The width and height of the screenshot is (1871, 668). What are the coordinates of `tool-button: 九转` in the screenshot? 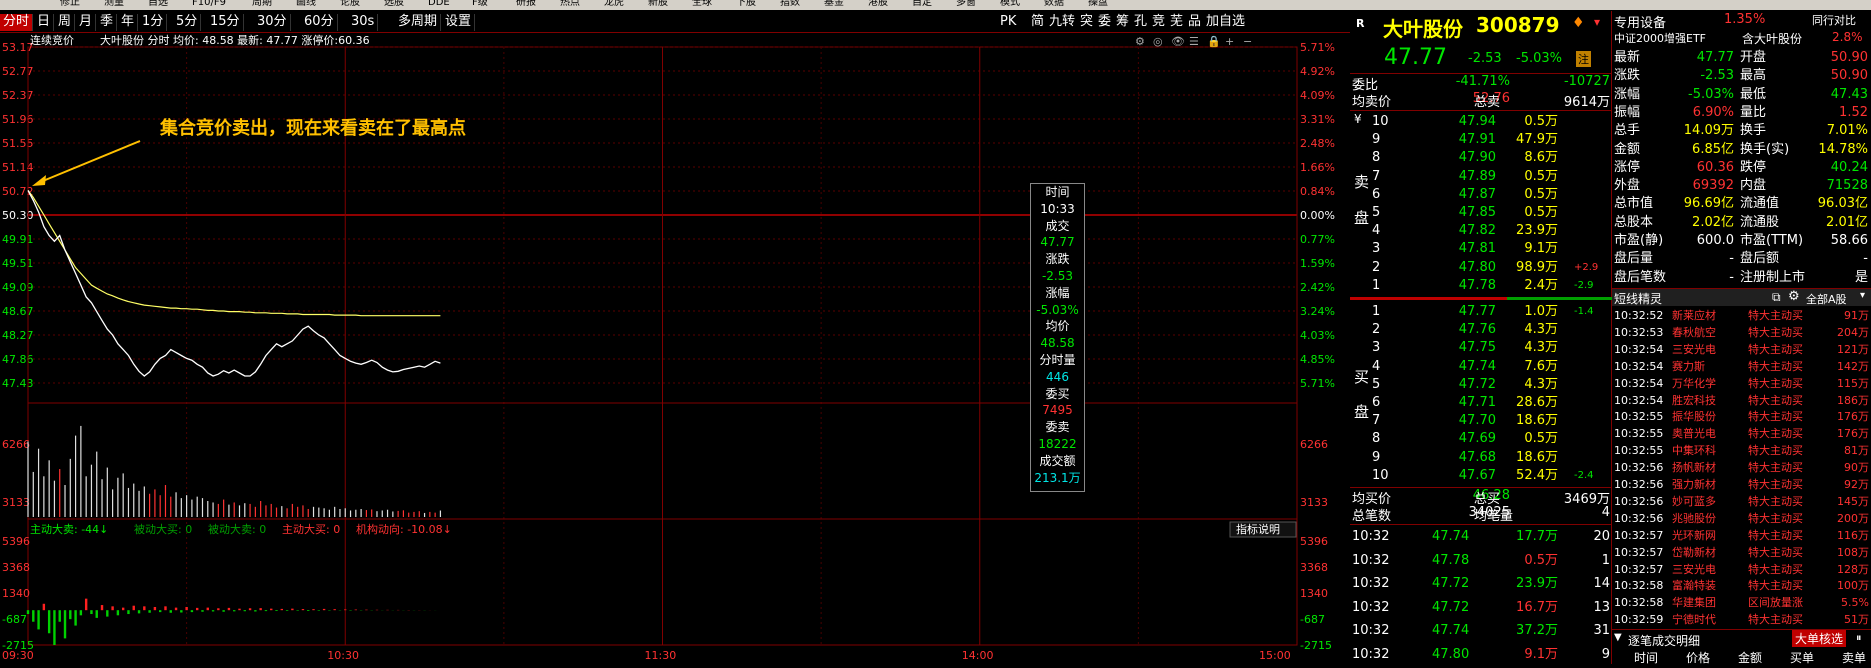 It's located at (1062, 22).